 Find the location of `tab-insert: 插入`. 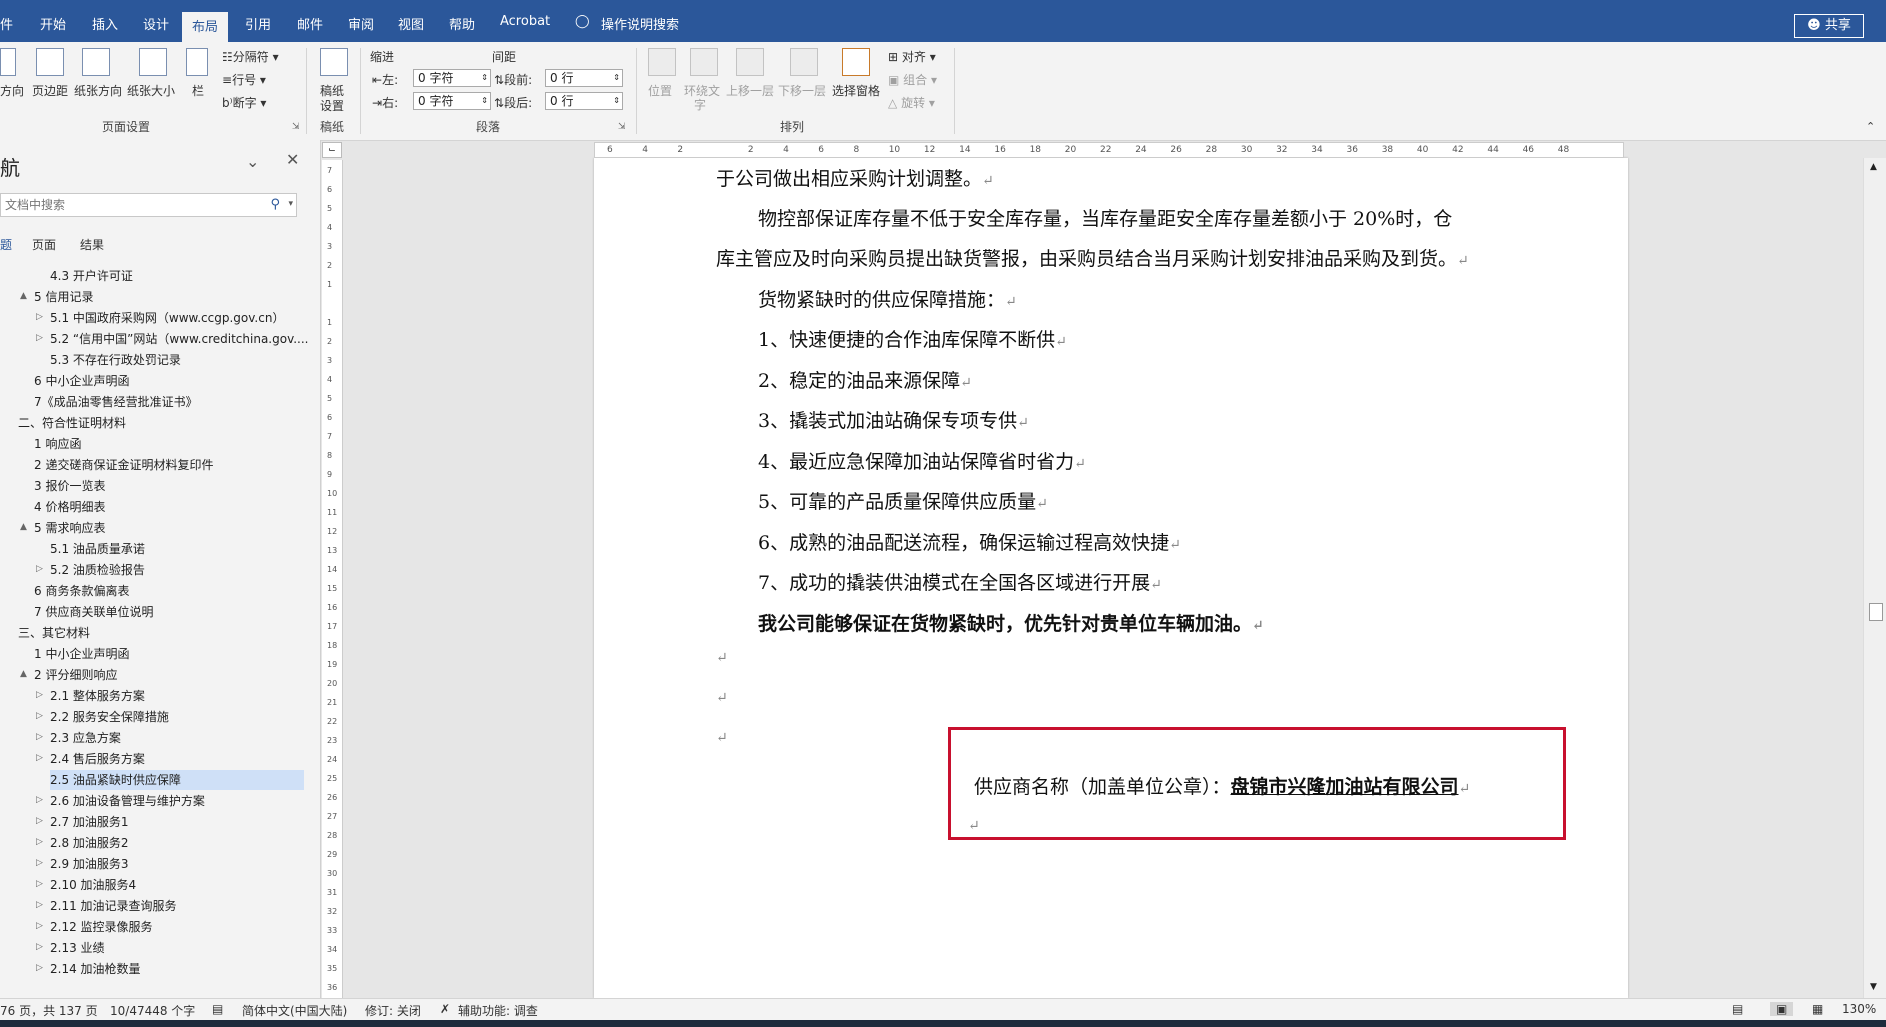

tab-insert: 插入 is located at coordinates (105, 23).